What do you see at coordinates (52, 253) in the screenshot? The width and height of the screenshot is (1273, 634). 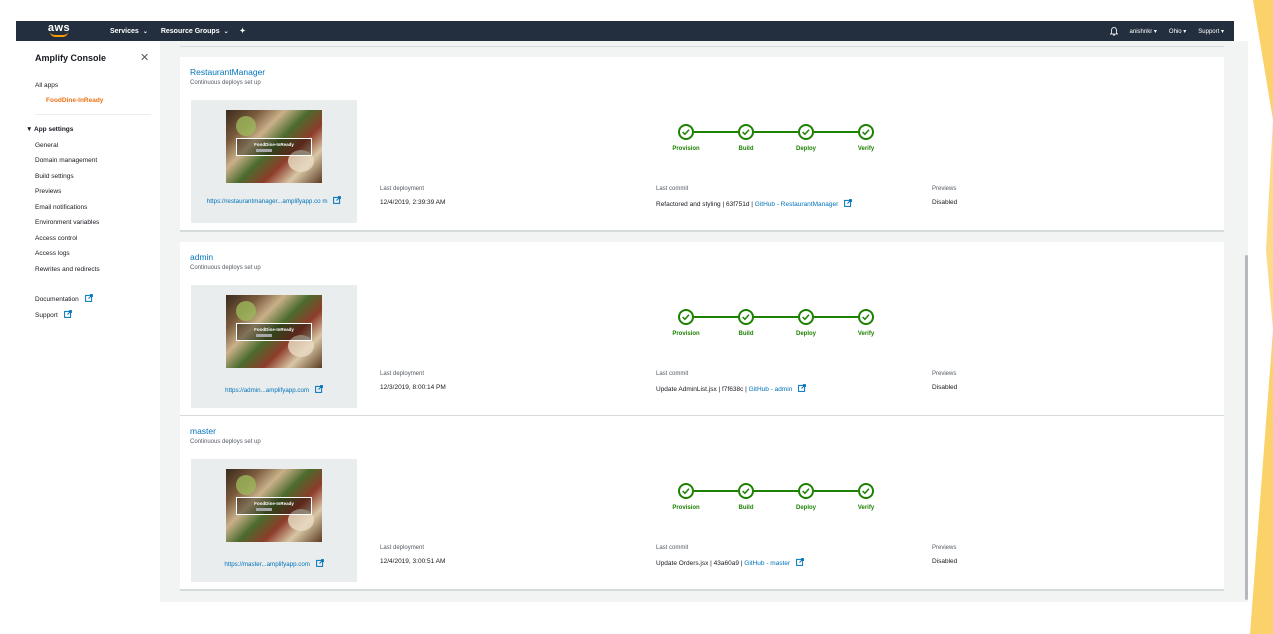 I see `sidebar-item-access-logs: Access logs` at bounding box center [52, 253].